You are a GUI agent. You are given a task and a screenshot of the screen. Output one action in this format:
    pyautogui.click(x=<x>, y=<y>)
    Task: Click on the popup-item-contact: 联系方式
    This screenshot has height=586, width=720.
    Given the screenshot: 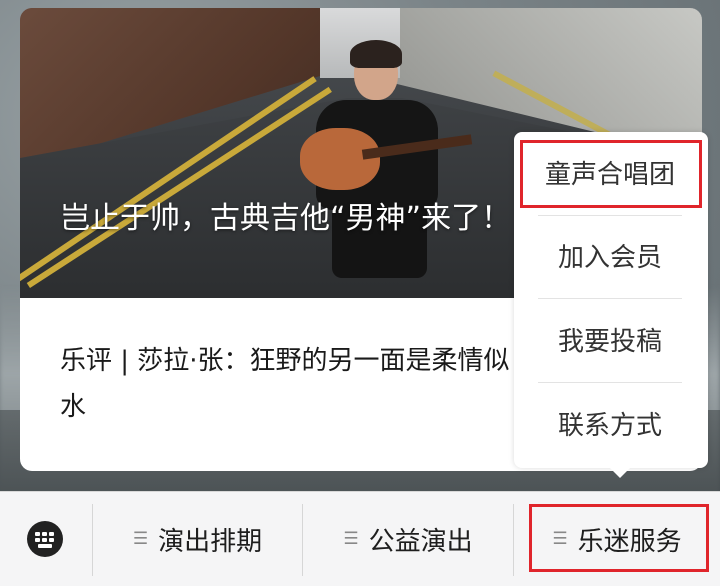 What is the action you would take?
    pyautogui.click(x=610, y=423)
    